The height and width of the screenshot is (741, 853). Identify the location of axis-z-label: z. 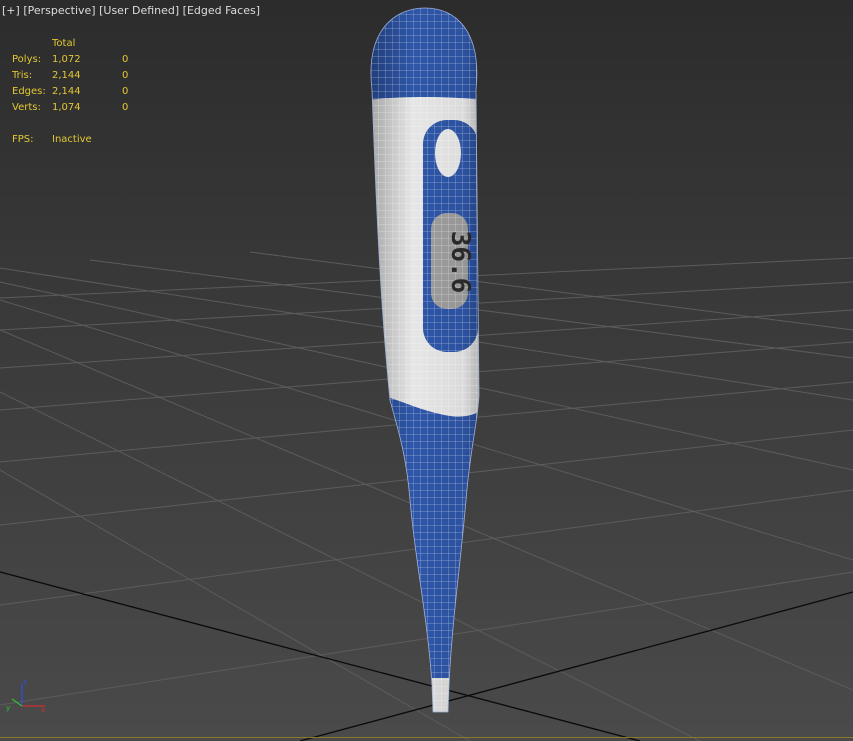
(25, 682).